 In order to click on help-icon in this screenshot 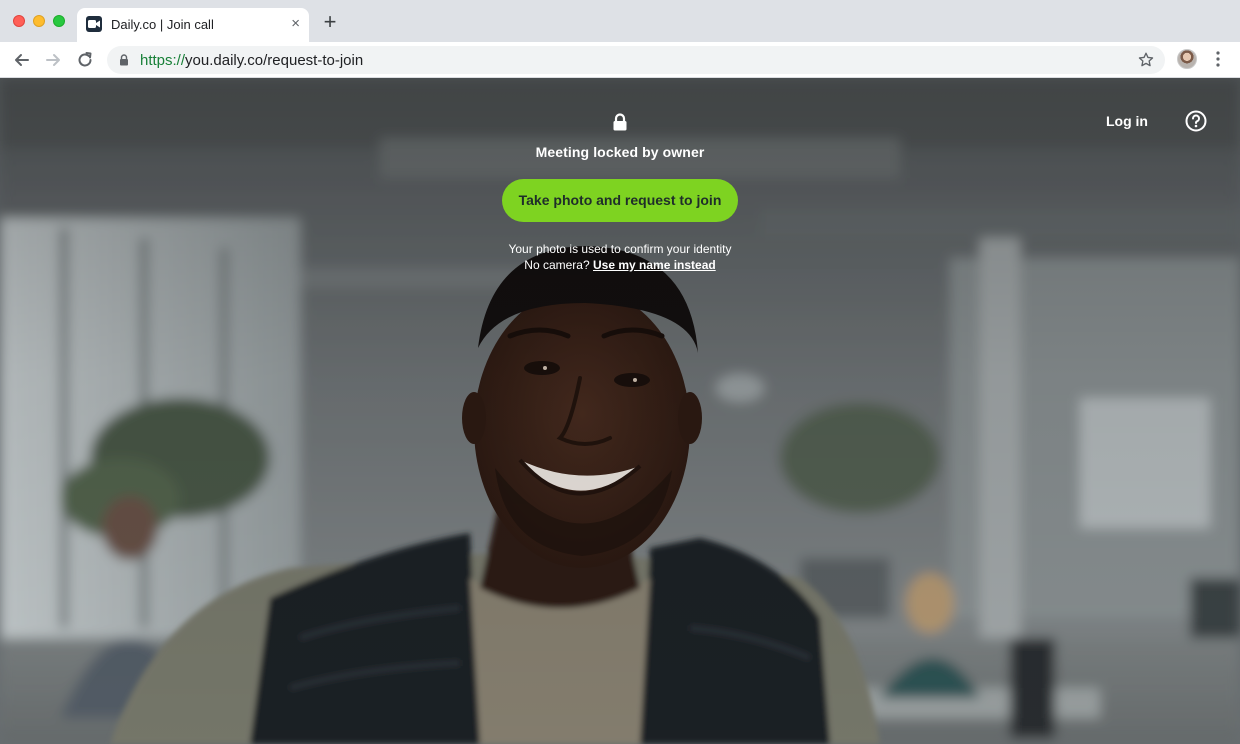, I will do `click(1196, 121)`.